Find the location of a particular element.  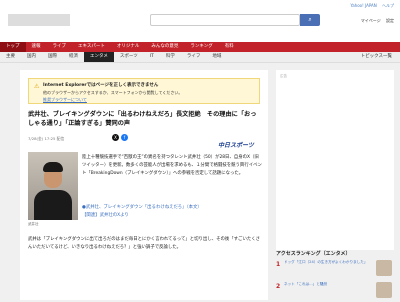

notice-text: 他のブラウザーからアクセスするか、スマートフォンから閲覧してください。 is located at coordinates (113, 92).